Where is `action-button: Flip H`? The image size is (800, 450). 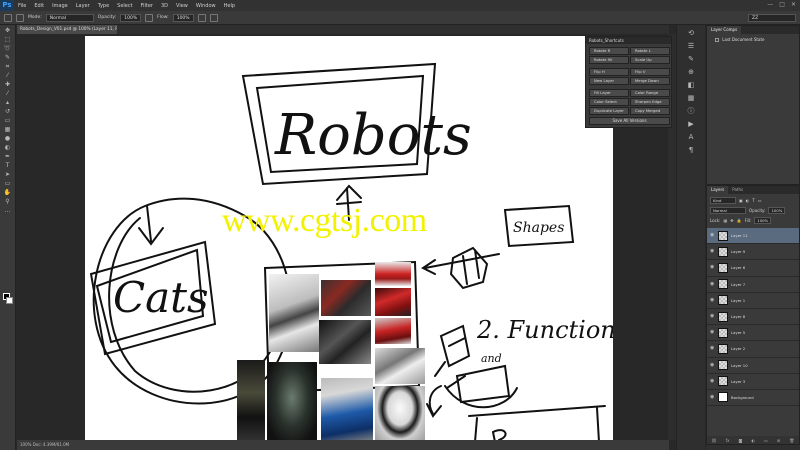
action-button: Flip H is located at coordinates (609, 72).